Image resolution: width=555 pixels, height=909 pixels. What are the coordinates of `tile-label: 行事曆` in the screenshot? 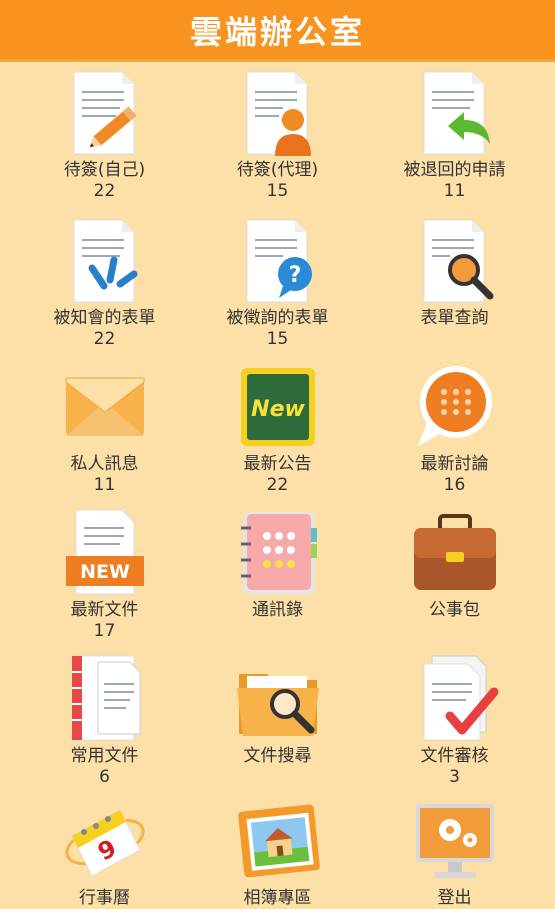 It's located at (104, 898).